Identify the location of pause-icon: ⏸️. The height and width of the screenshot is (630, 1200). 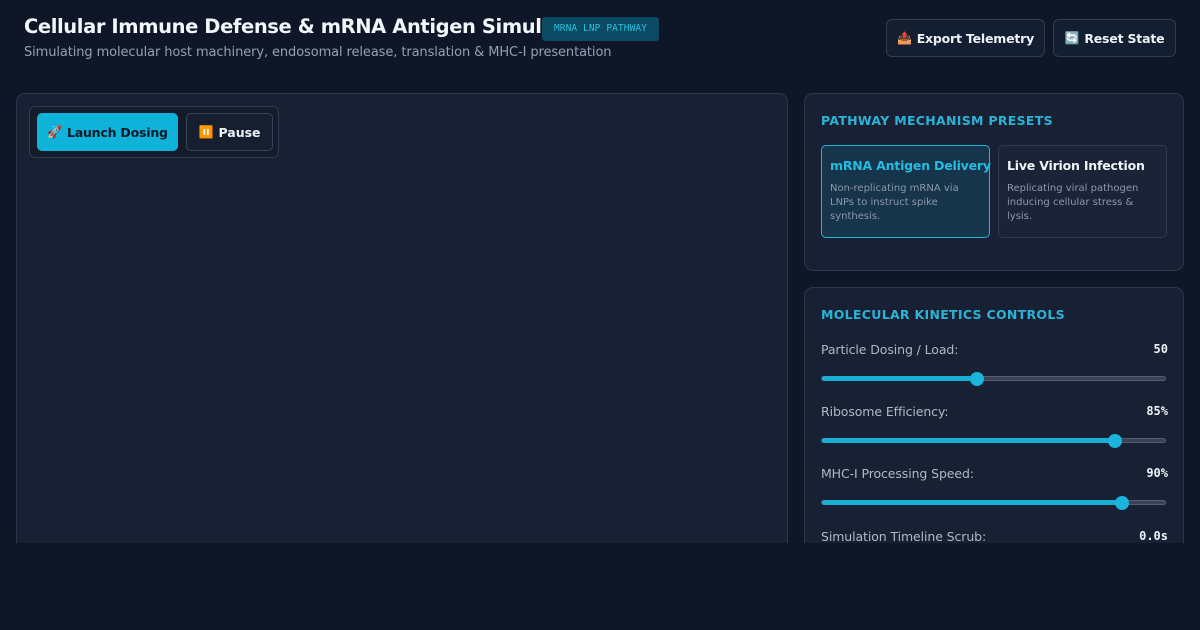
(206, 132).